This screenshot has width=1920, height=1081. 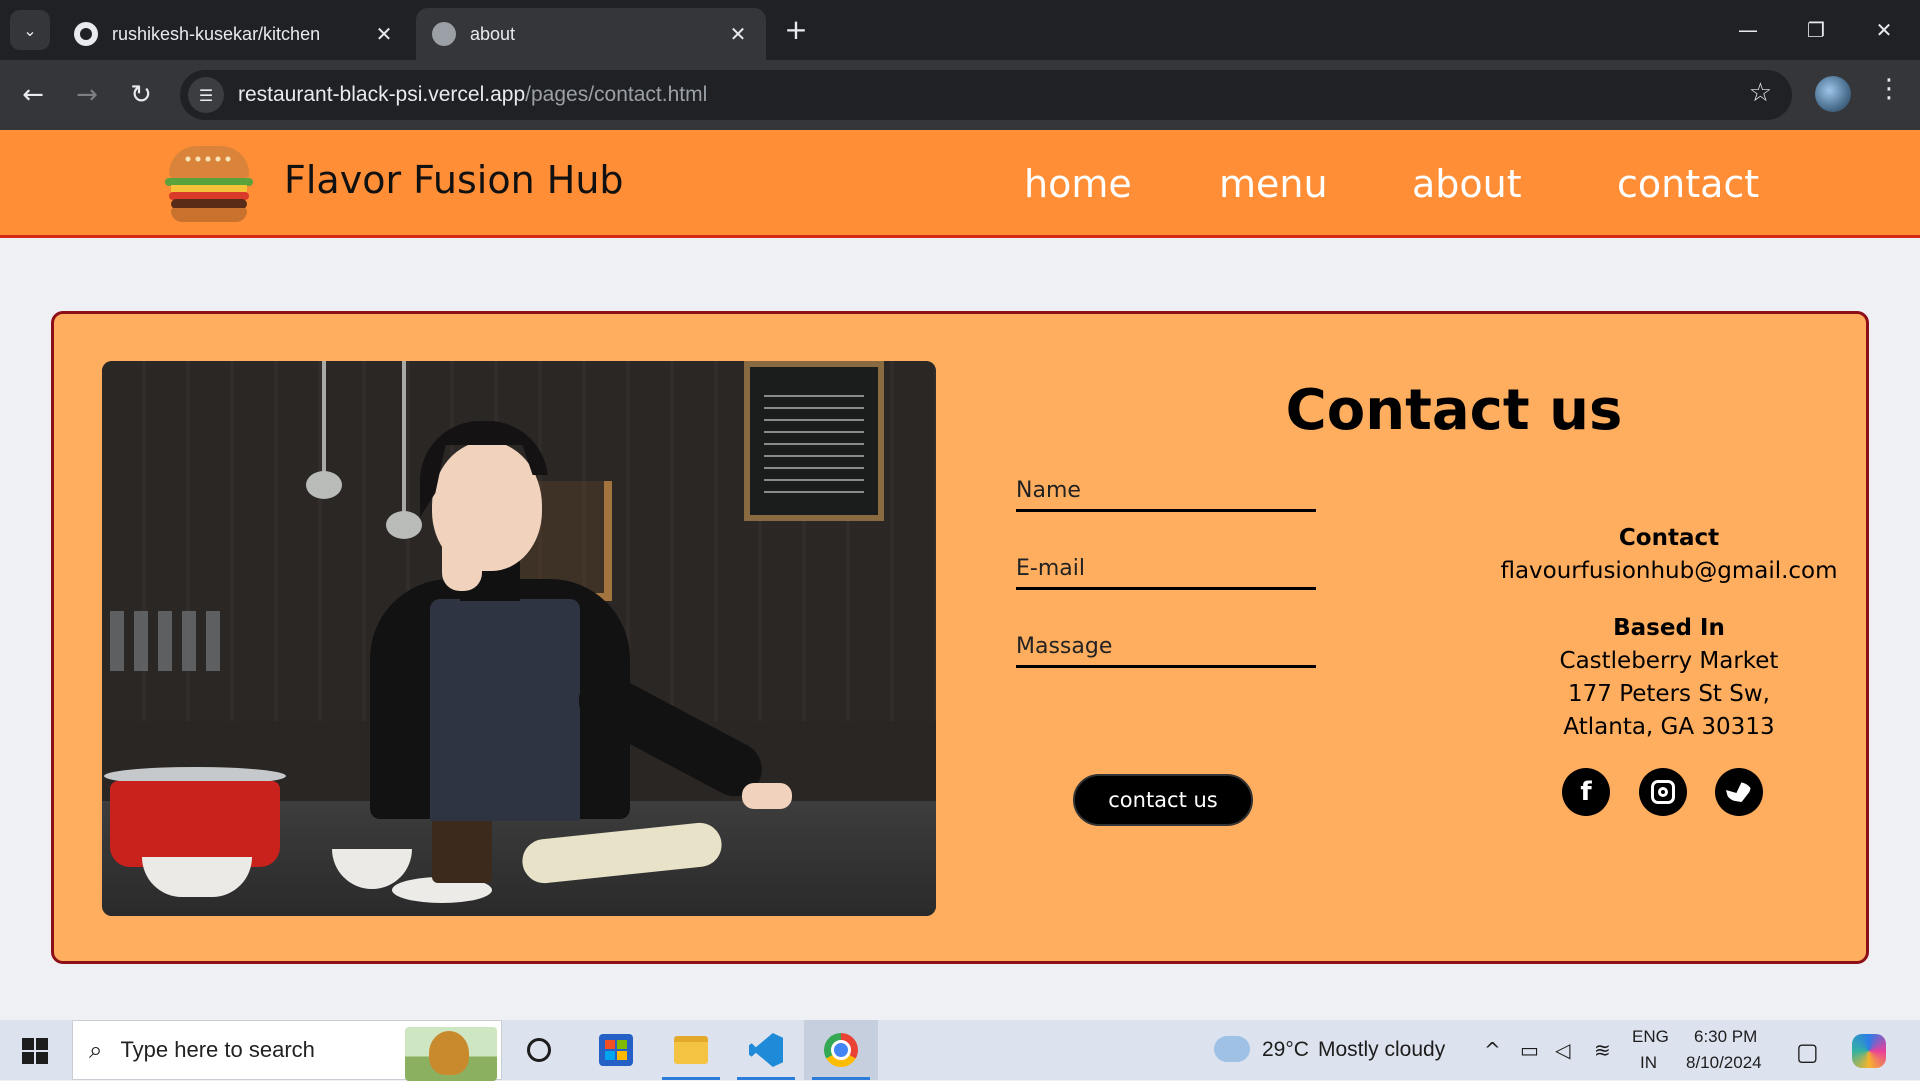 I want to click on reload-button: ↻, so click(x=141, y=95).